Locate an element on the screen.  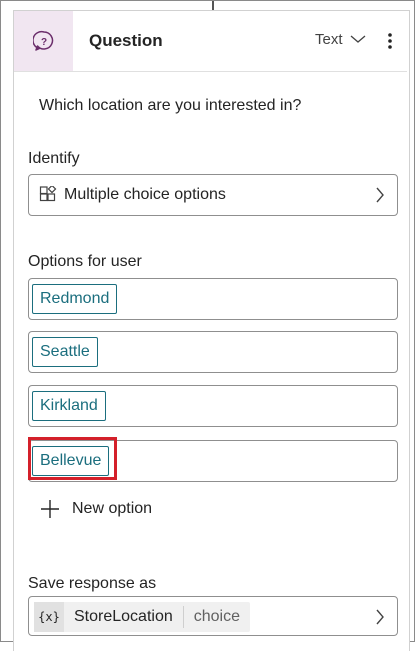
save-response-selector: {x} StoreLocation choice is located at coordinates (213, 616).